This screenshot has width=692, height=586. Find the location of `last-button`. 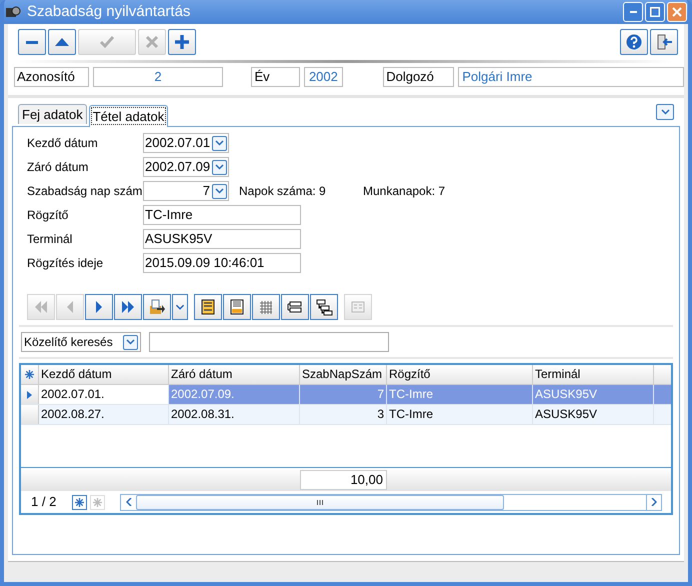

last-button is located at coordinates (128, 307).